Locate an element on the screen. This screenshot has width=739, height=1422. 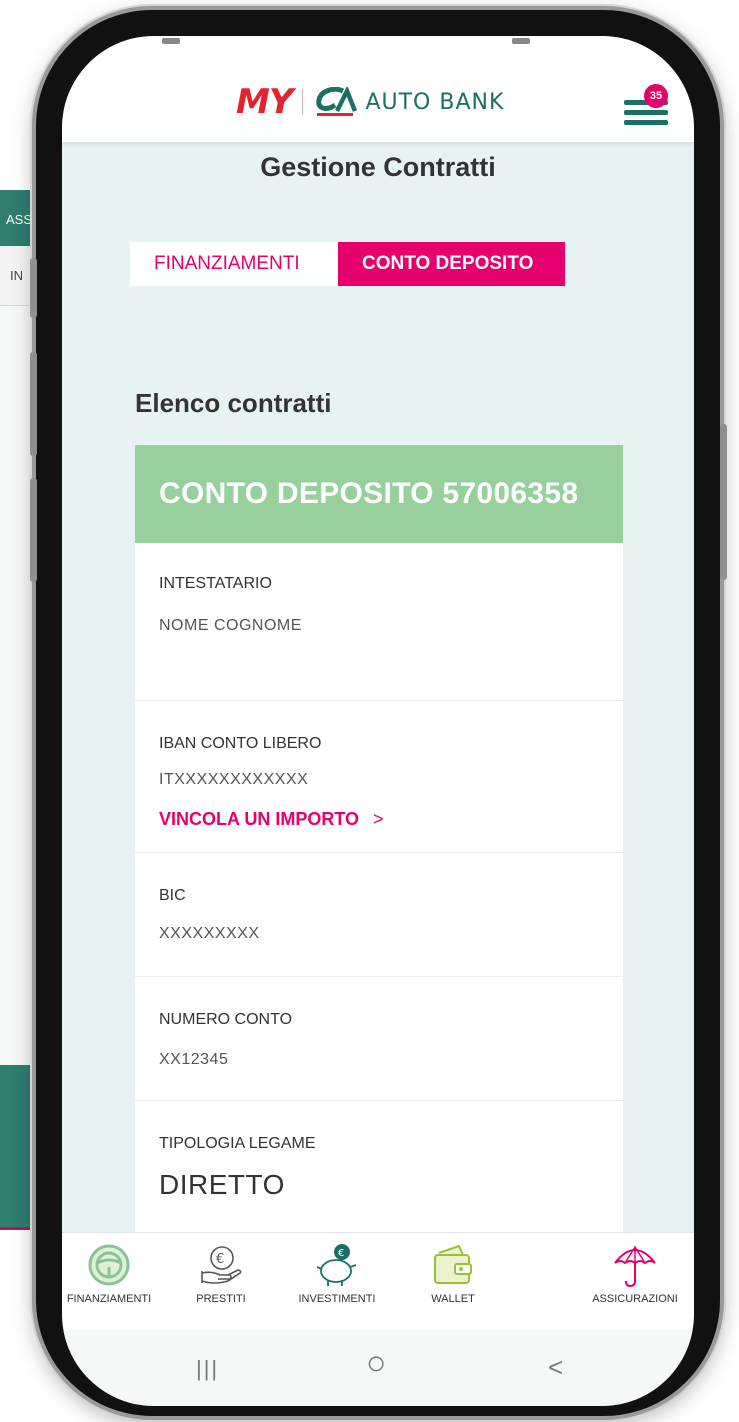
bic-label: BIC is located at coordinates (172, 895).